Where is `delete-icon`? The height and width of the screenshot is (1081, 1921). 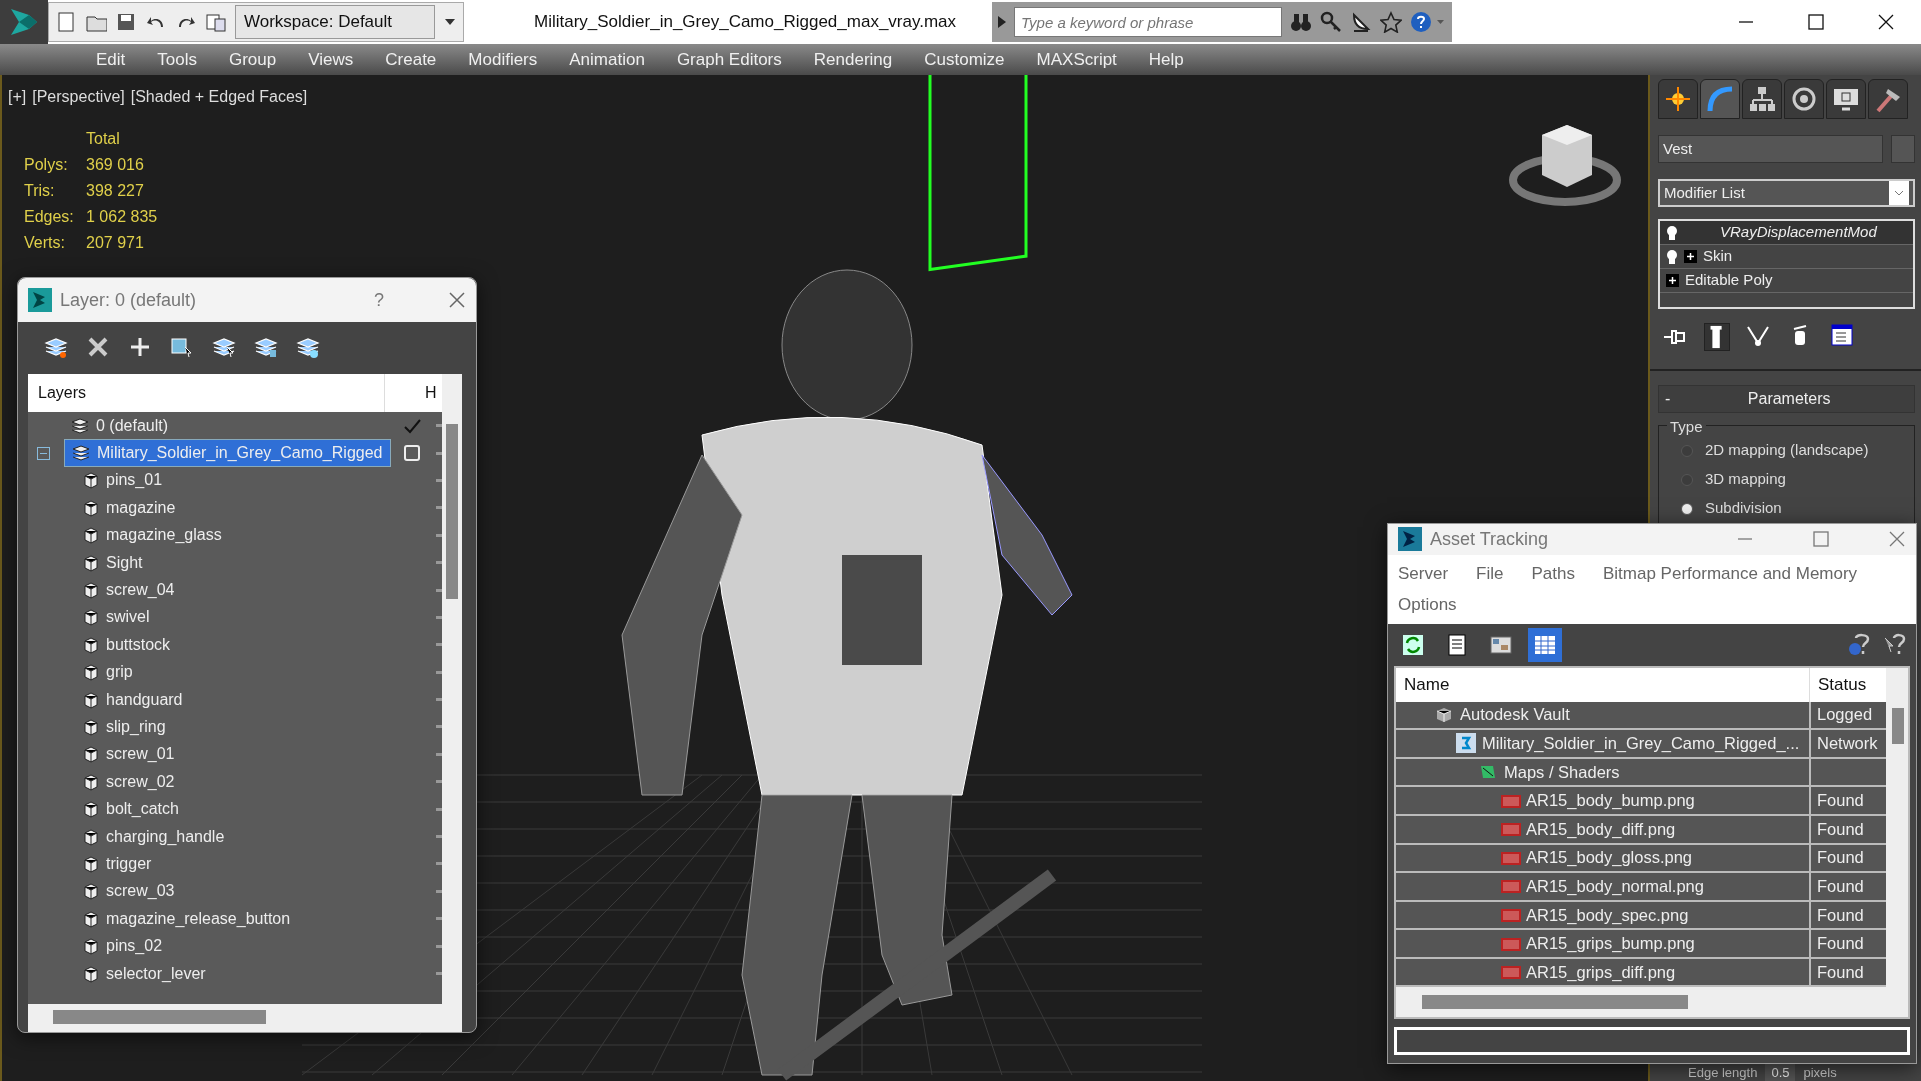
delete-icon is located at coordinates (98, 347).